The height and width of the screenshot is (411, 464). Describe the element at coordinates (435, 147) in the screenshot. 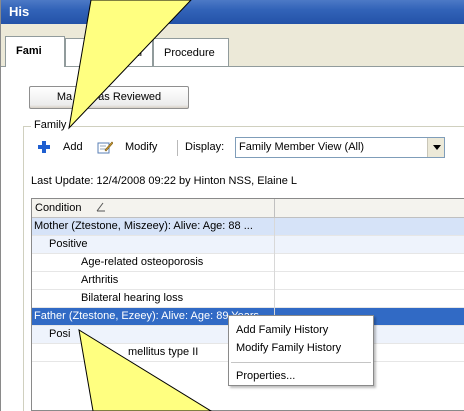

I see `chevron-down-icon` at that location.